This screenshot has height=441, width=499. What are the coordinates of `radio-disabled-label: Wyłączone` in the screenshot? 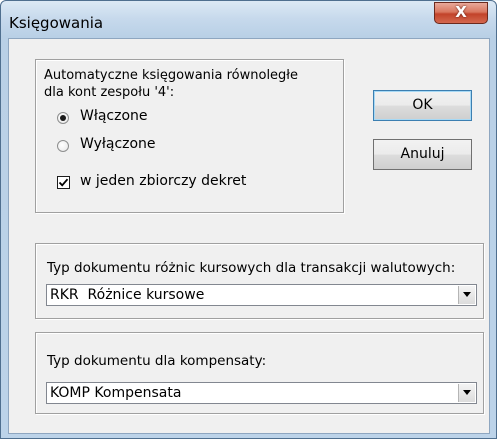 It's located at (118, 144).